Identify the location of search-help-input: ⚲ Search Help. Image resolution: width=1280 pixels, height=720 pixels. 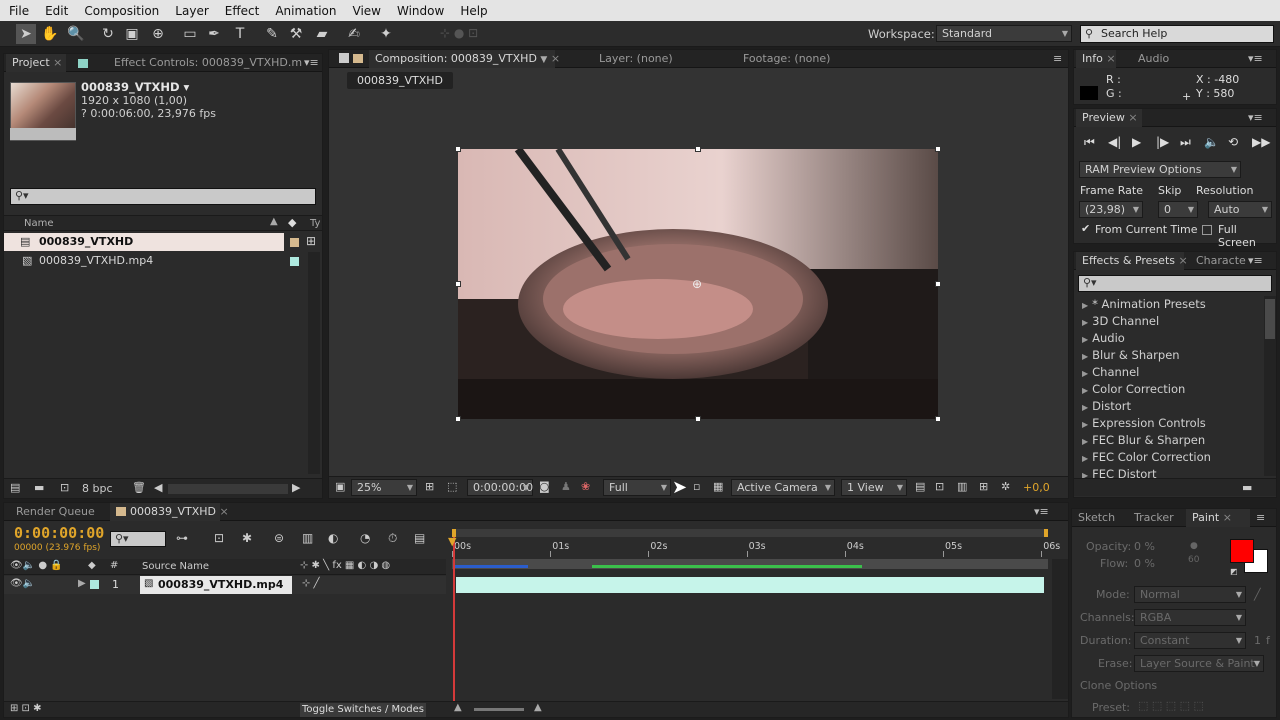
(1177, 34).